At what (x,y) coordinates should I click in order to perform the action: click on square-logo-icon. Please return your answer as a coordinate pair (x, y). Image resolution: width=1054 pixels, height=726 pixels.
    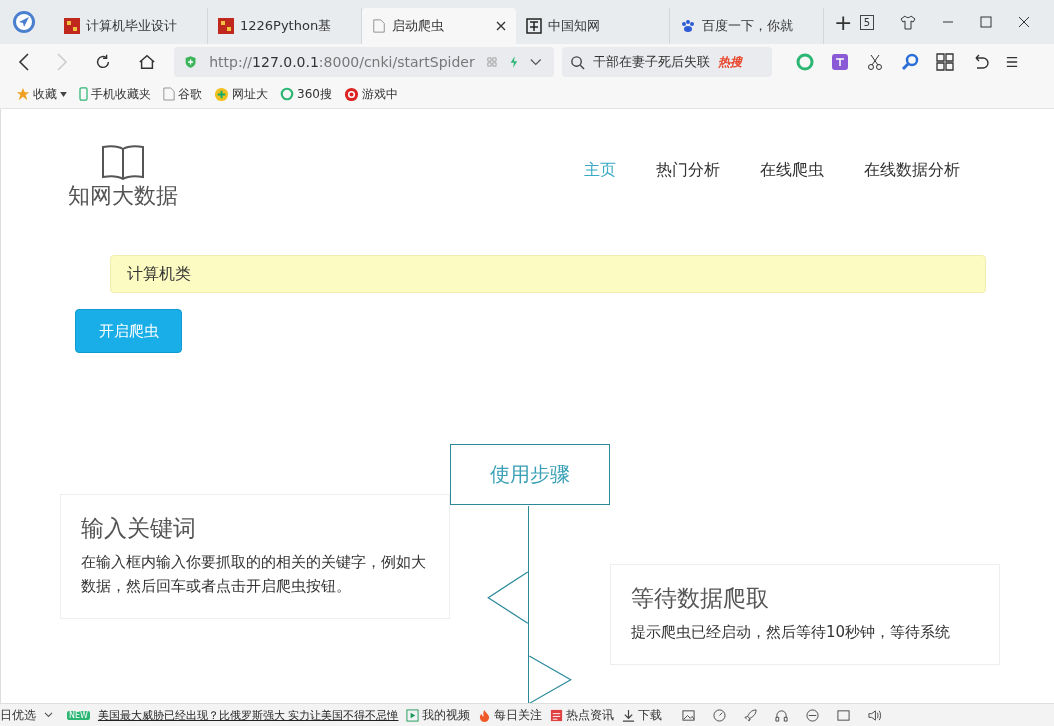
    Looking at the image, I should click on (534, 26).